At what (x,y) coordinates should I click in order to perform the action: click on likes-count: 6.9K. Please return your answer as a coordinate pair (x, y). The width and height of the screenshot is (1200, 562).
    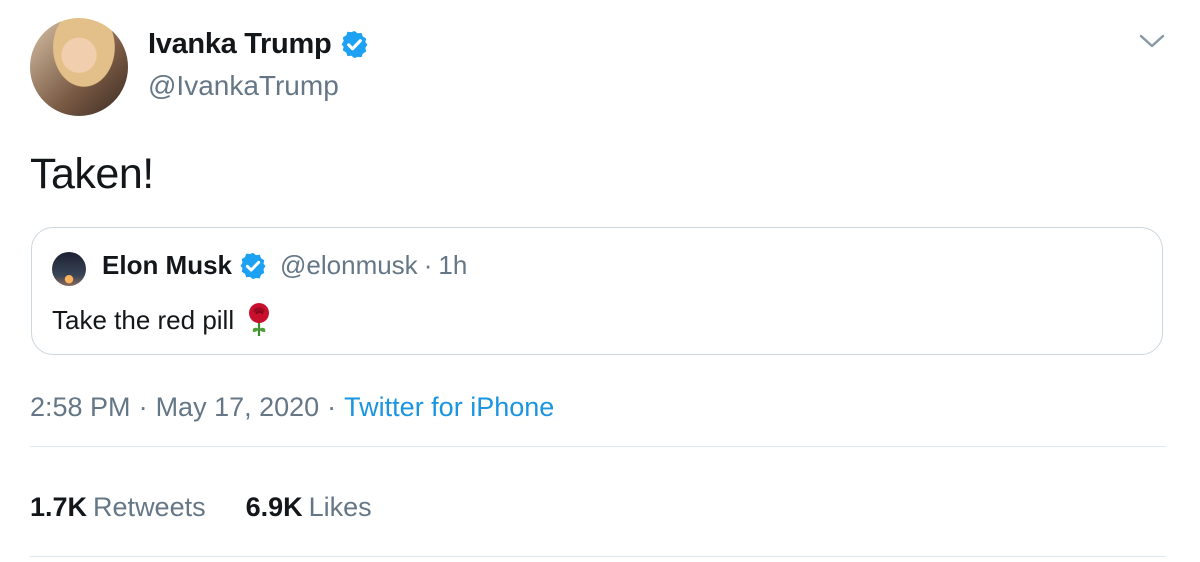
    Looking at the image, I should click on (274, 507).